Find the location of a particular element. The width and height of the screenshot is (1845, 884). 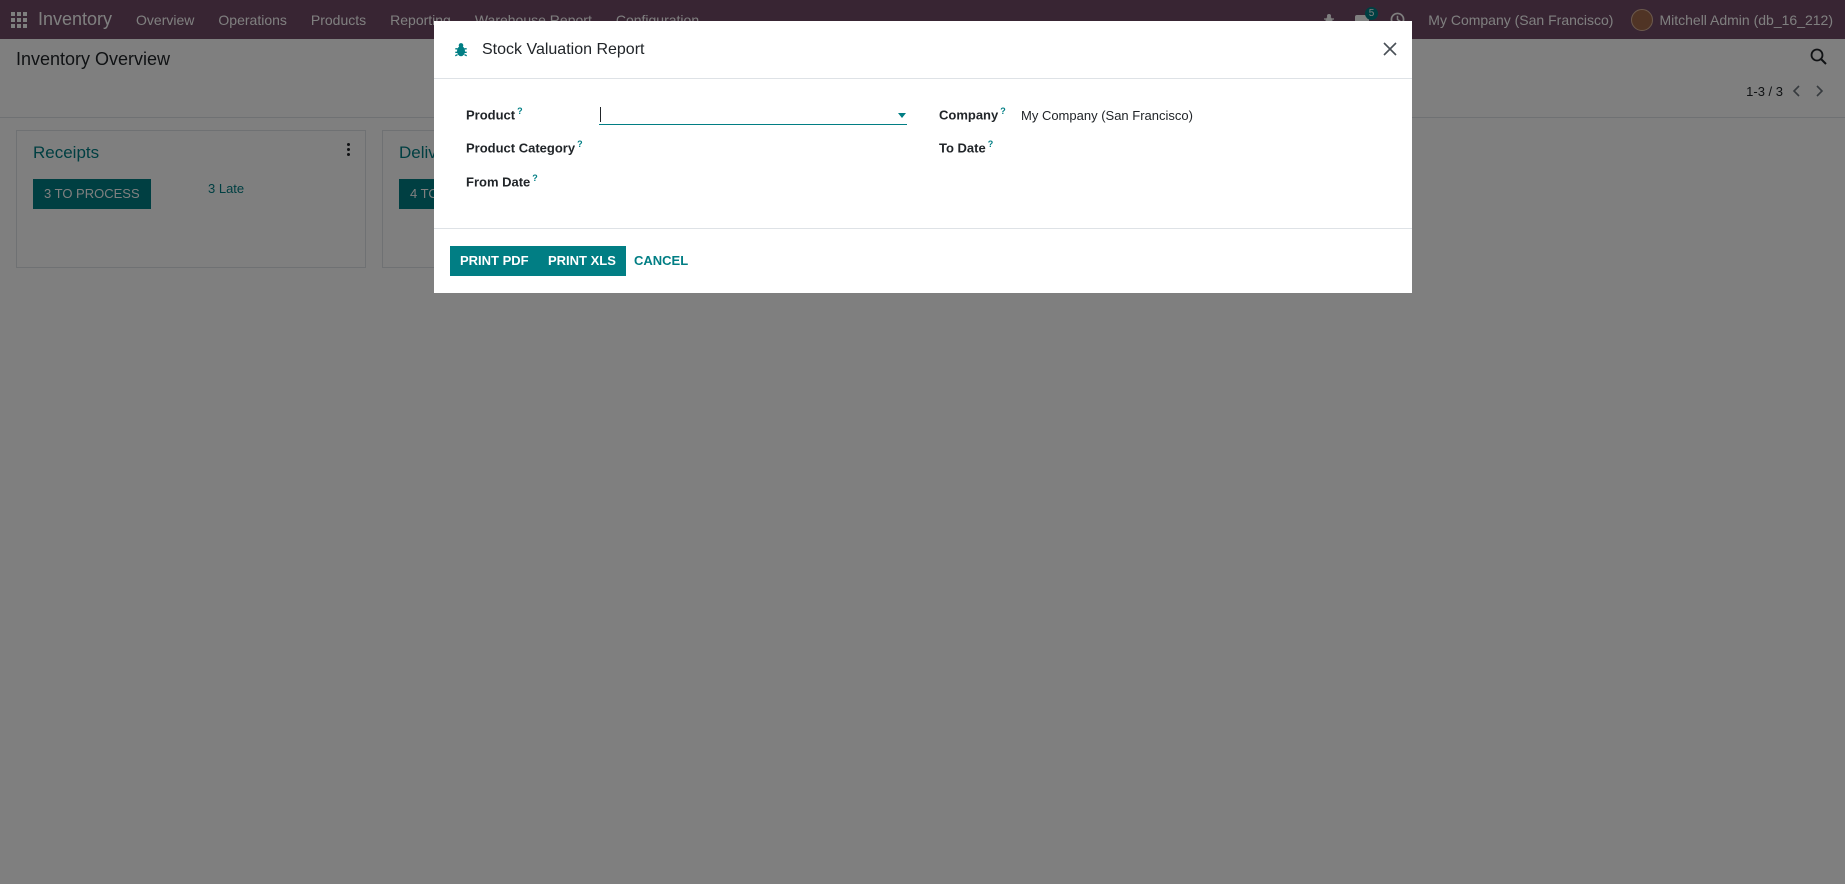

to-date-label: To Date? is located at coordinates (966, 147).